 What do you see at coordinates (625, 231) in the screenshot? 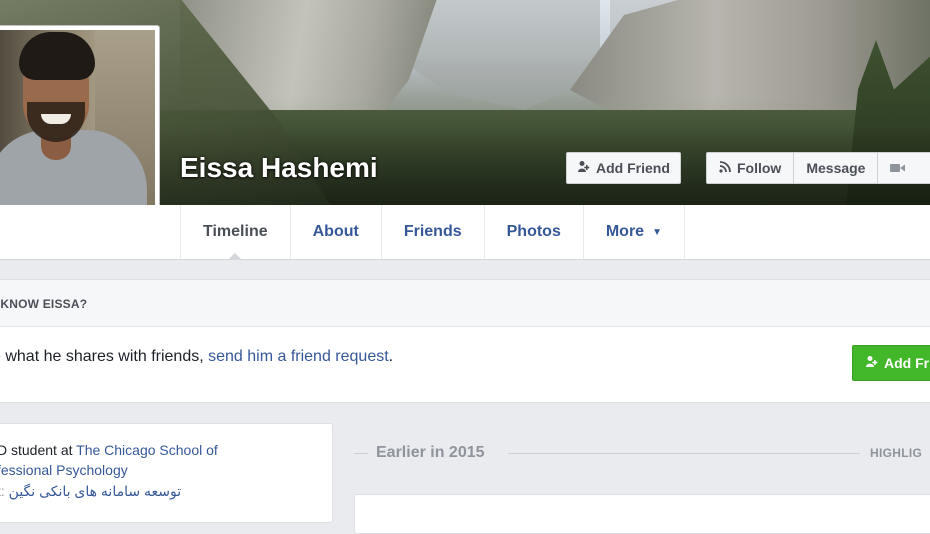
I see `tab-more-label: More` at bounding box center [625, 231].